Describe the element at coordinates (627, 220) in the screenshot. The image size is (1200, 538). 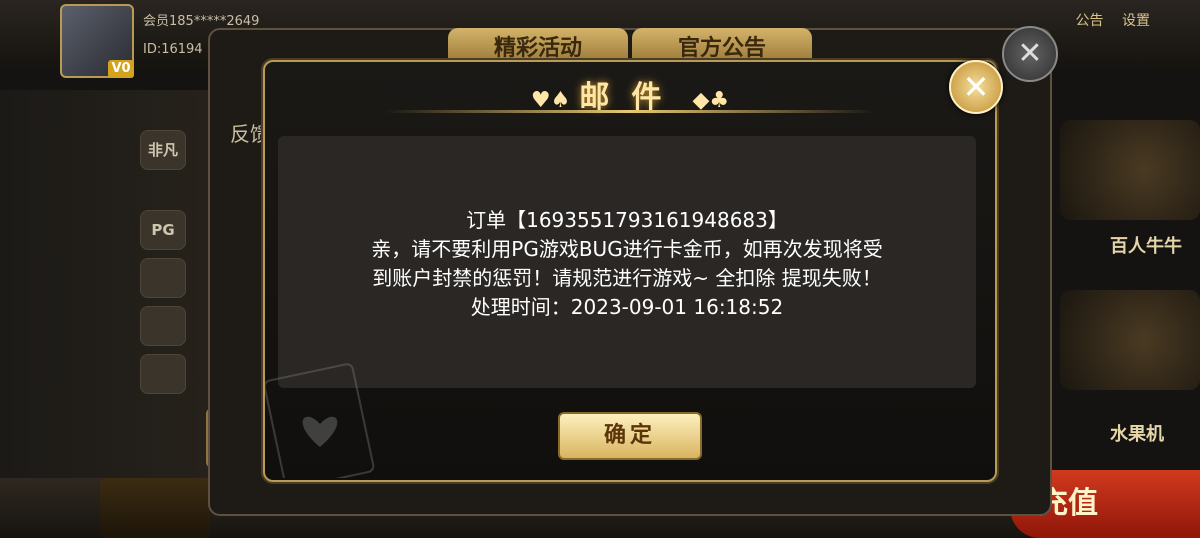
I see `message-line-order: 订单【1693551793161948683】` at that location.